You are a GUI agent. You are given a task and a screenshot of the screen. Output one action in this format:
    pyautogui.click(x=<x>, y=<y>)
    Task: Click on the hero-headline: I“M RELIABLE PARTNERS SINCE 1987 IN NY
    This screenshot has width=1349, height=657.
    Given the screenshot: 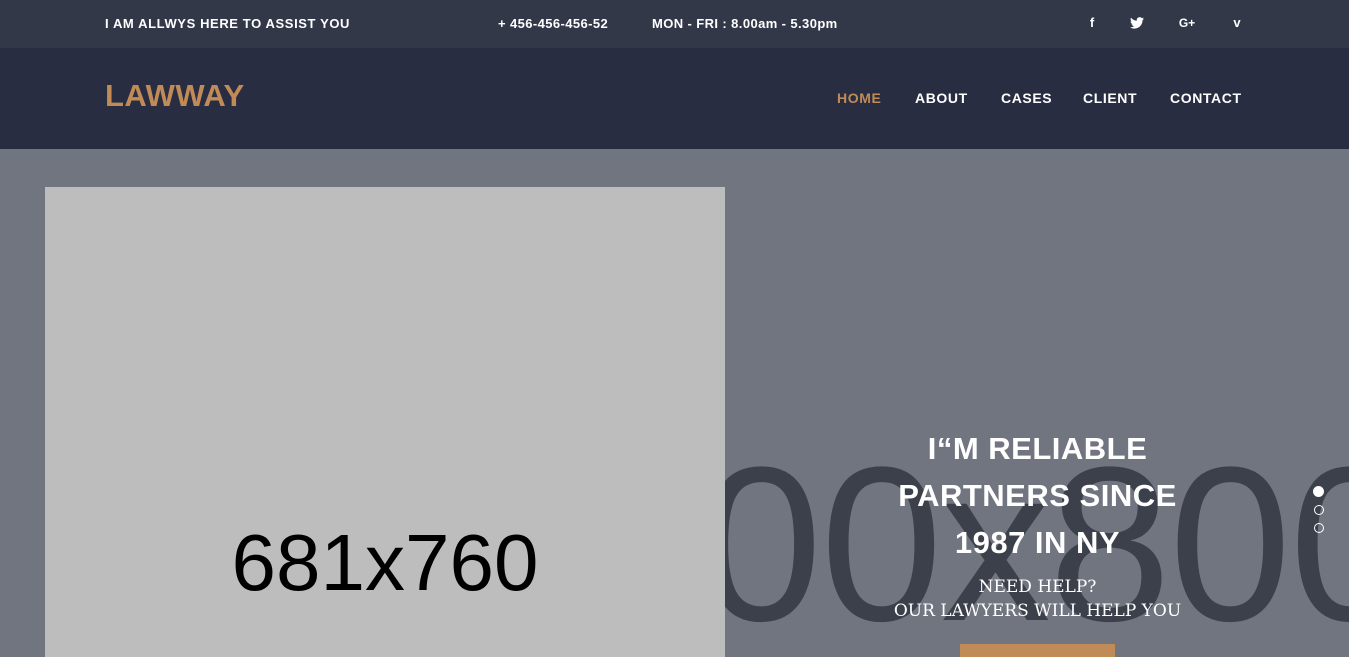 What is the action you would take?
    pyautogui.click(x=1037, y=495)
    